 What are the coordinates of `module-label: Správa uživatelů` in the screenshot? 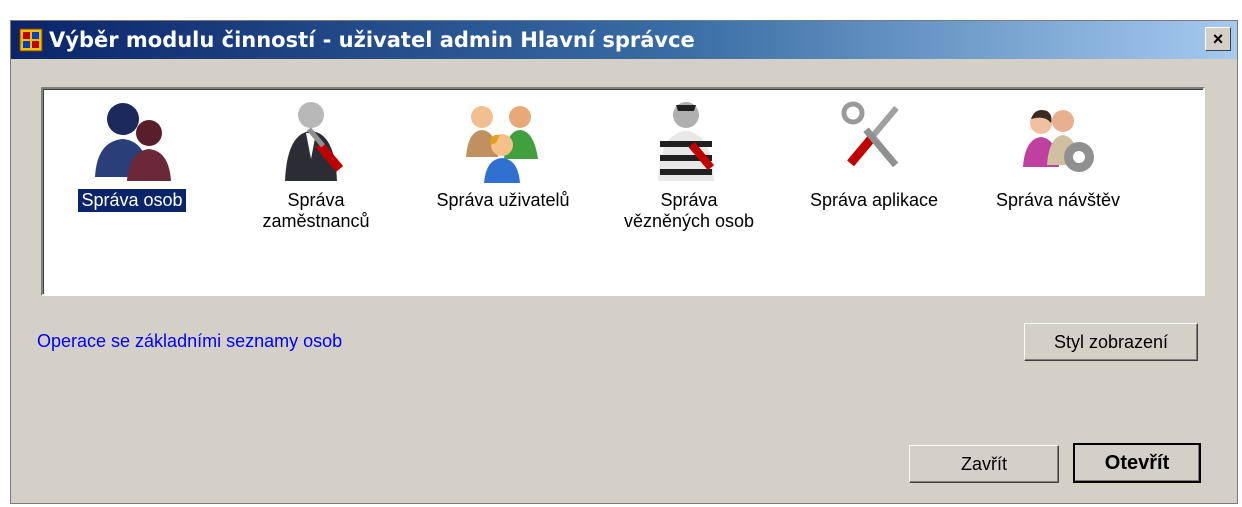 It's located at (503, 200).